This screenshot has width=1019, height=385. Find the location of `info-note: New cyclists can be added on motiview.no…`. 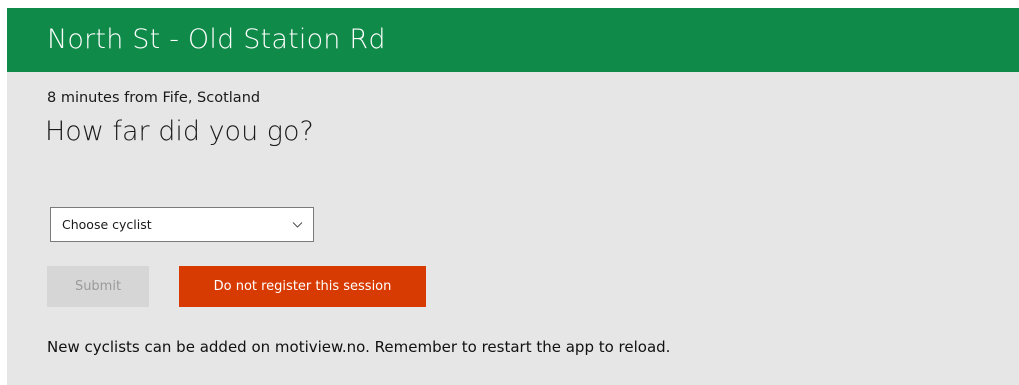

info-note: New cyclists can be added on motiview.no… is located at coordinates (359, 347).